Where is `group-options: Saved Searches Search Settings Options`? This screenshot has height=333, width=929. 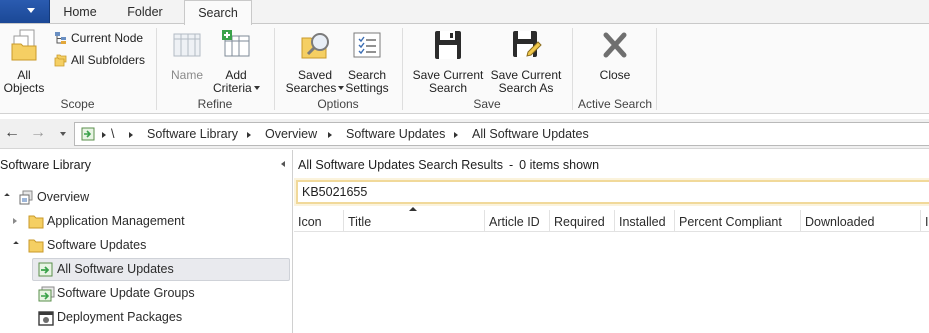
group-options: Saved Searches Search Settings Options is located at coordinates (338, 69).